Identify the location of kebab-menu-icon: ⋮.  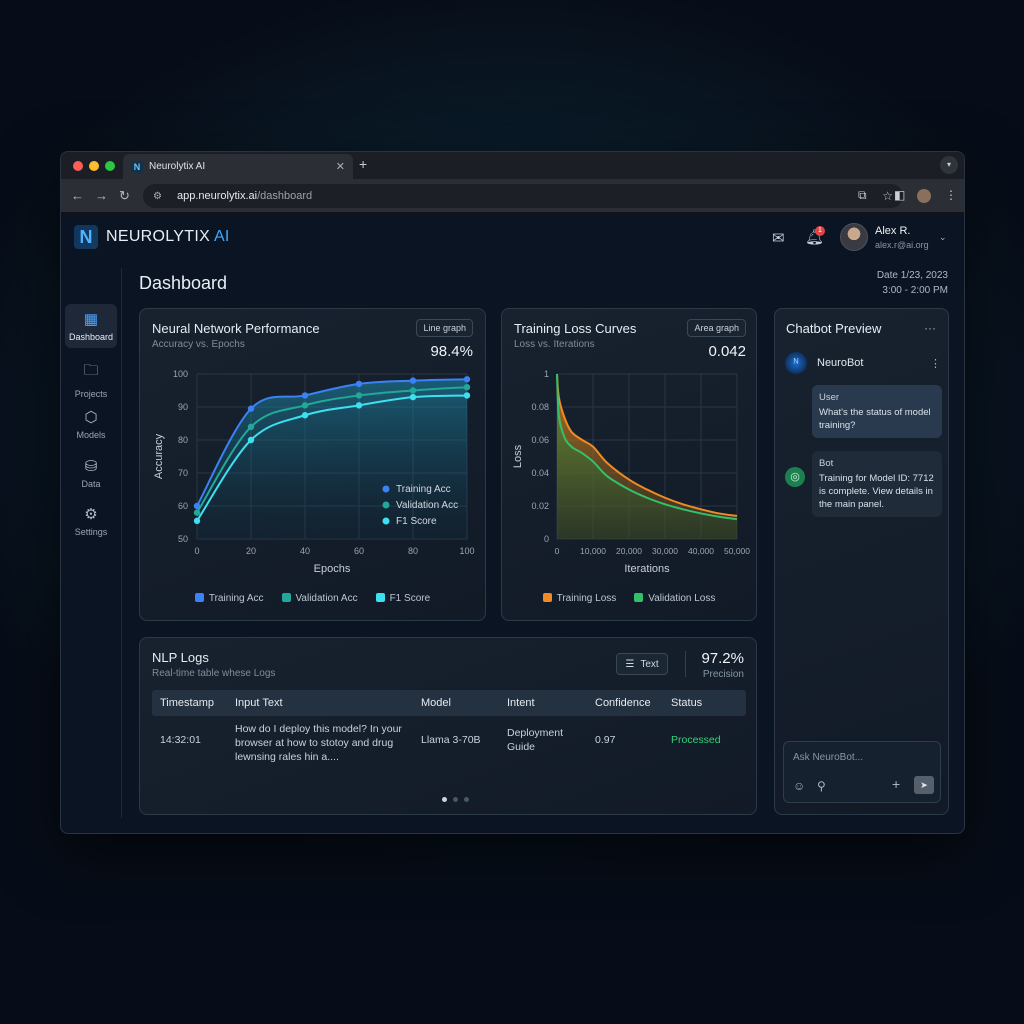
(935, 363).